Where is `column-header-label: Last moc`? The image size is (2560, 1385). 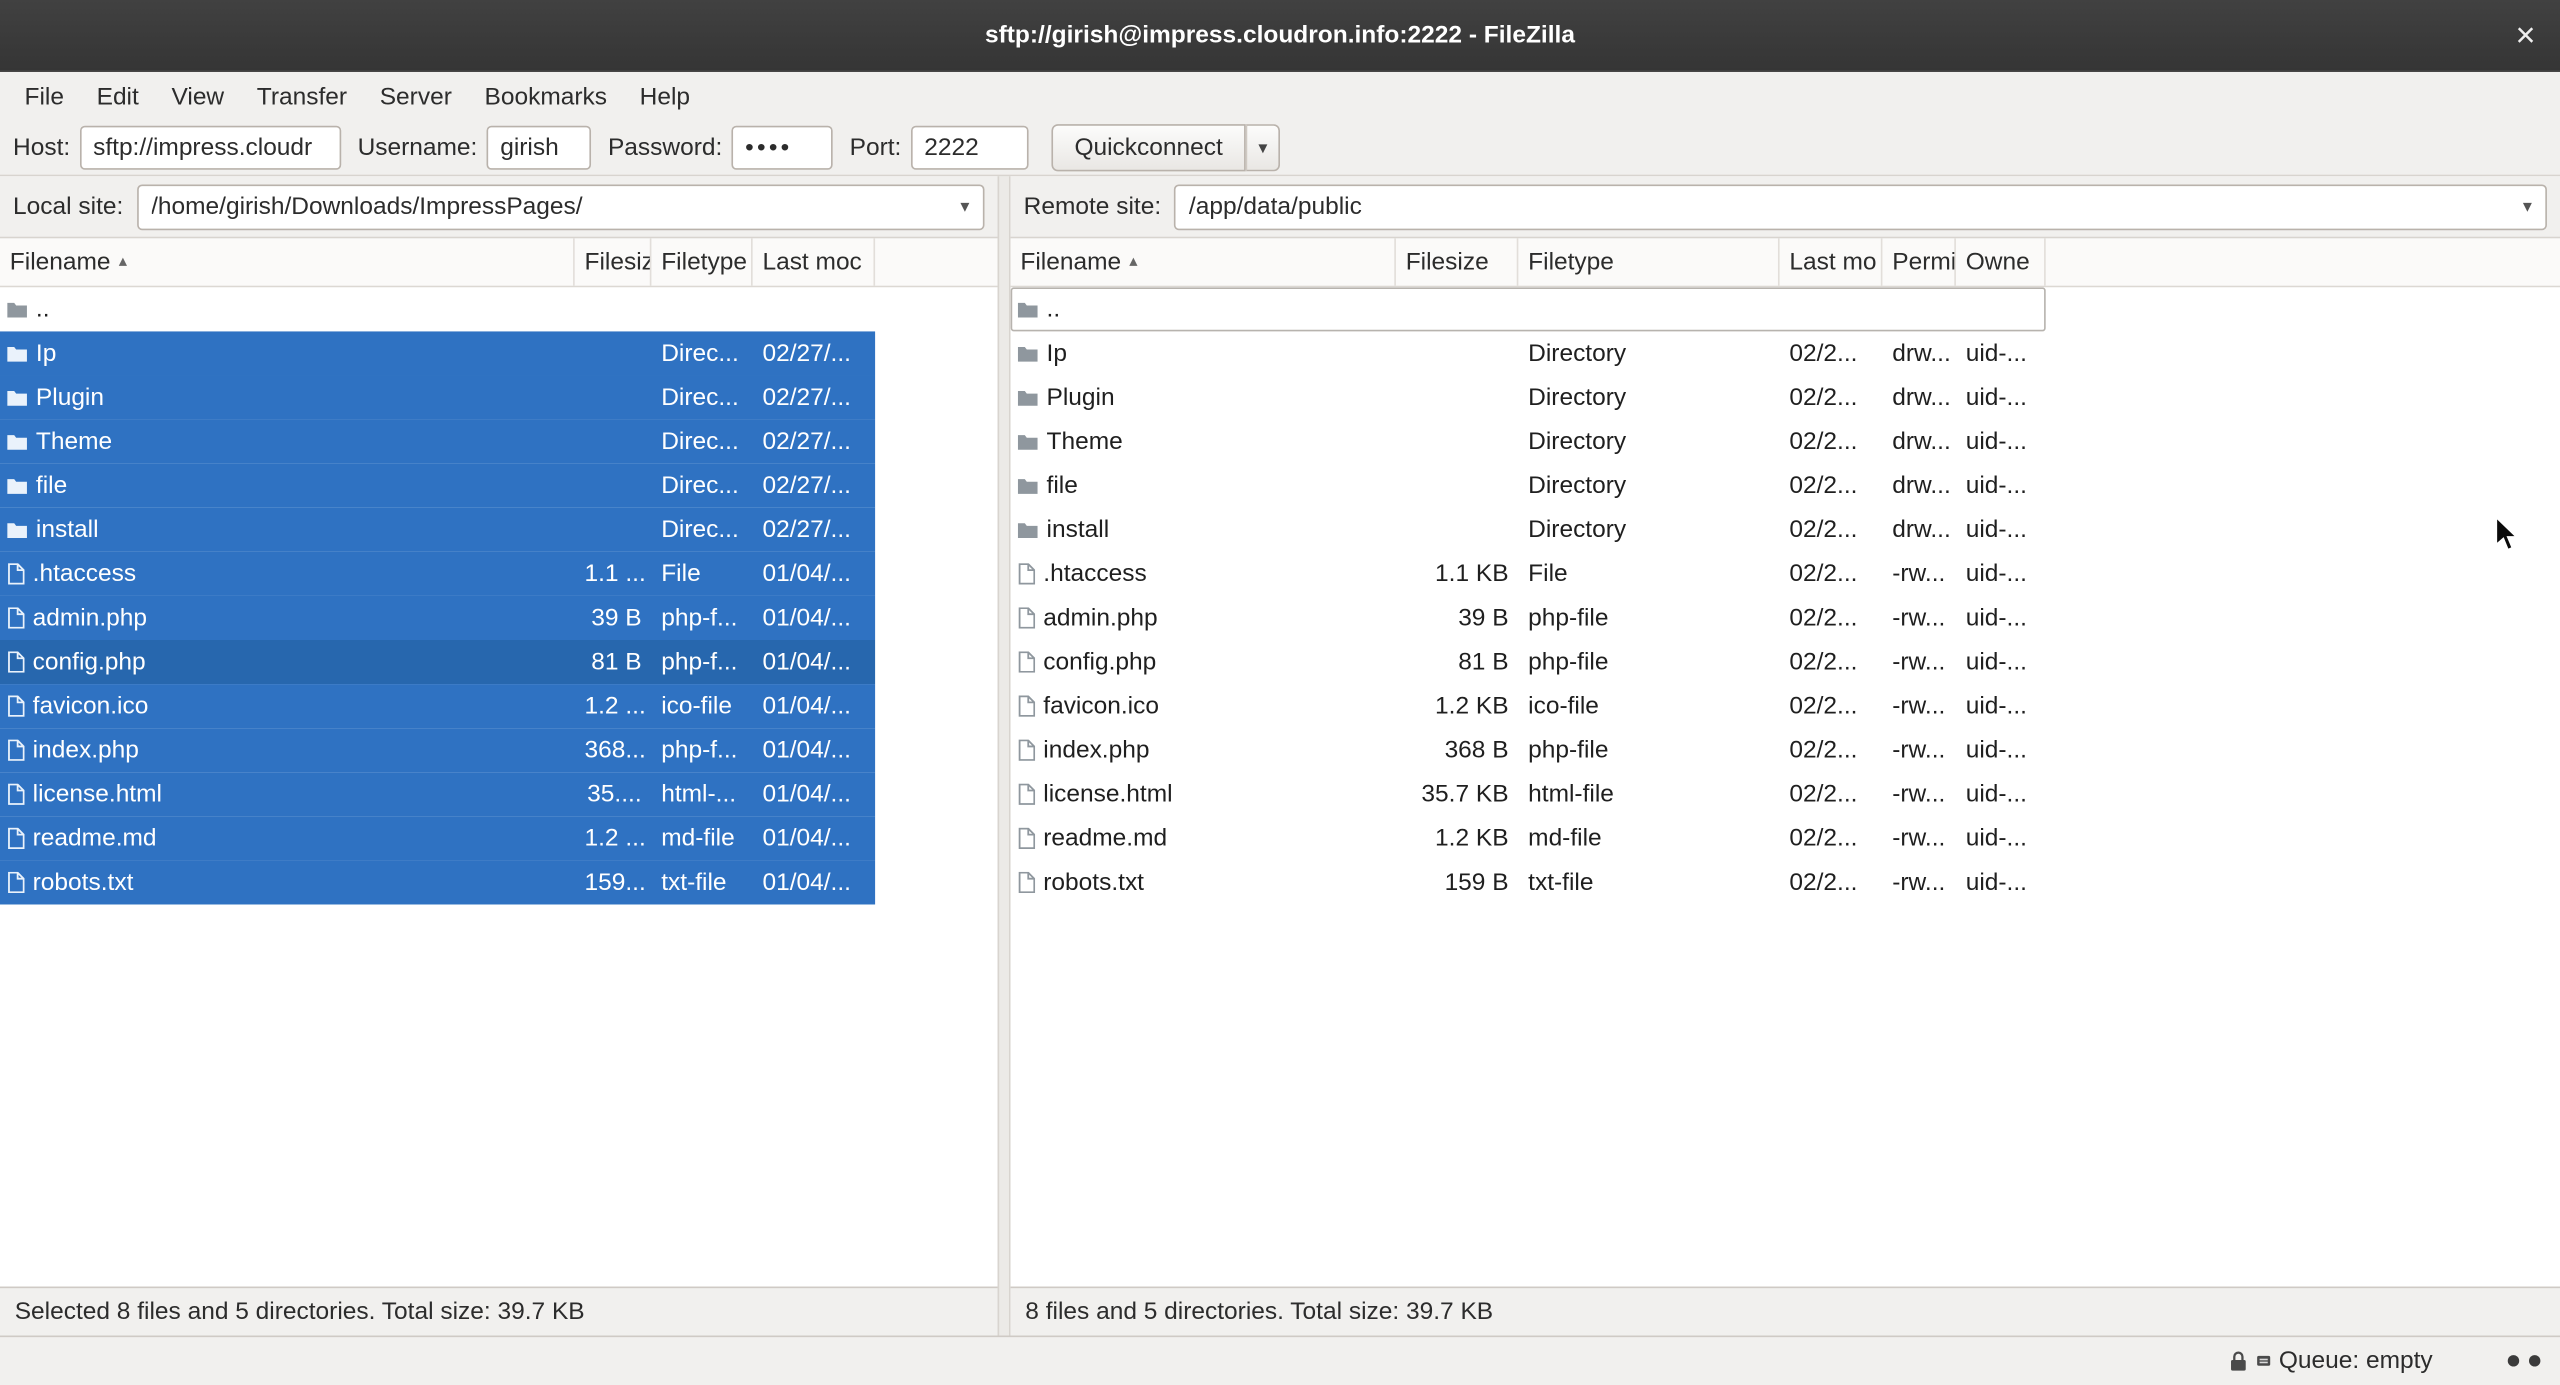 column-header-label: Last moc is located at coordinates (812, 262).